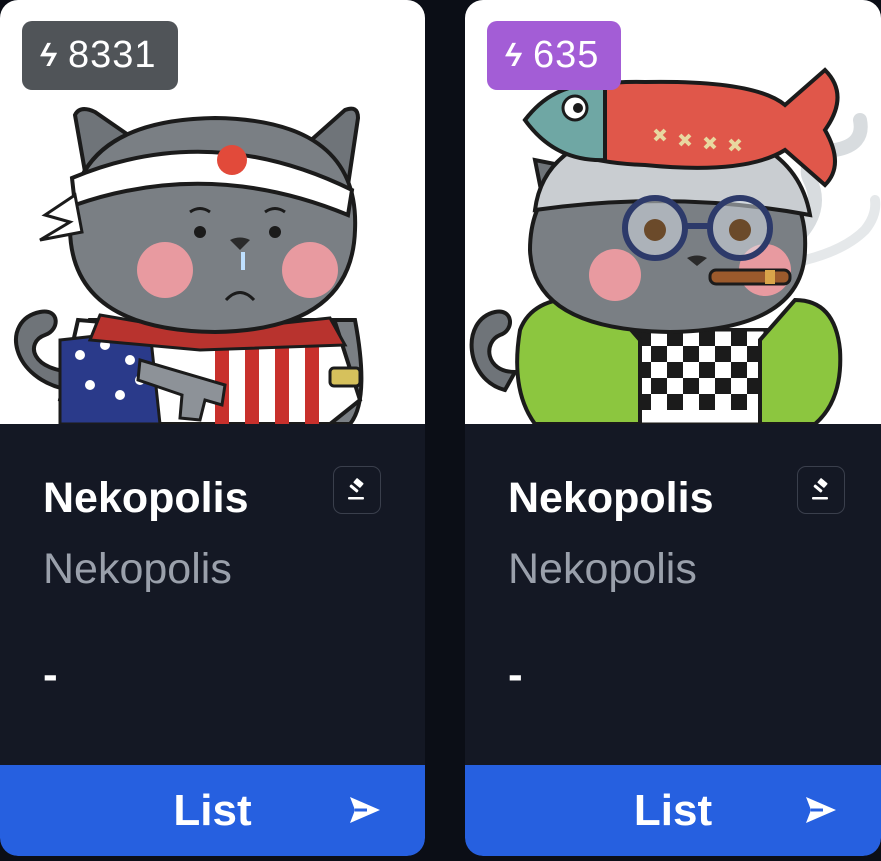 The width and height of the screenshot is (881, 861). What do you see at coordinates (112, 55) in the screenshot?
I see `rank-value: 8331` at bounding box center [112, 55].